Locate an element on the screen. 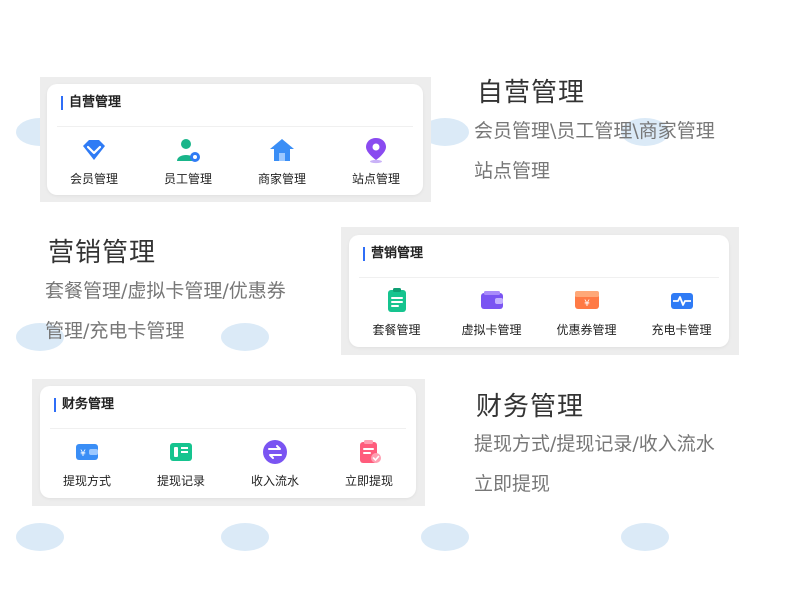 The height and width of the screenshot is (609, 790). item-label: 充电卡管理 is located at coordinates (681, 330).